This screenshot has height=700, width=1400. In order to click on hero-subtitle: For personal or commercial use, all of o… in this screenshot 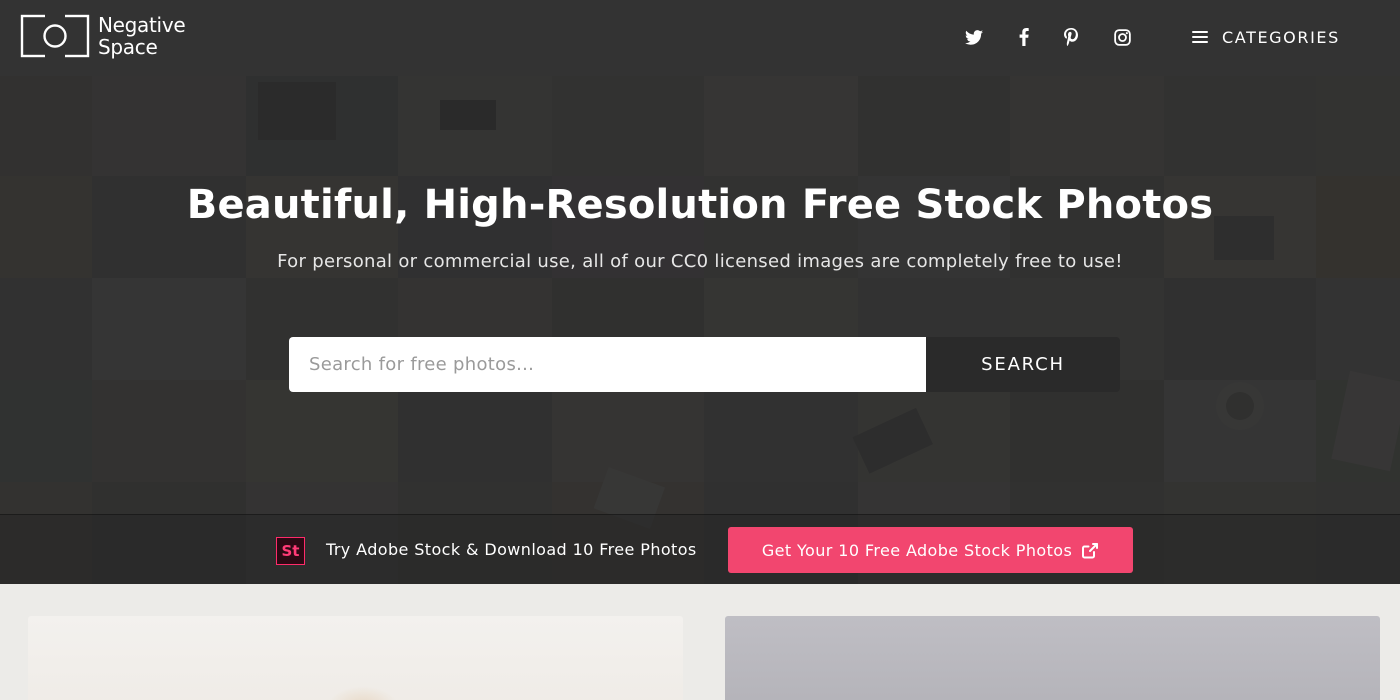, I will do `click(700, 261)`.